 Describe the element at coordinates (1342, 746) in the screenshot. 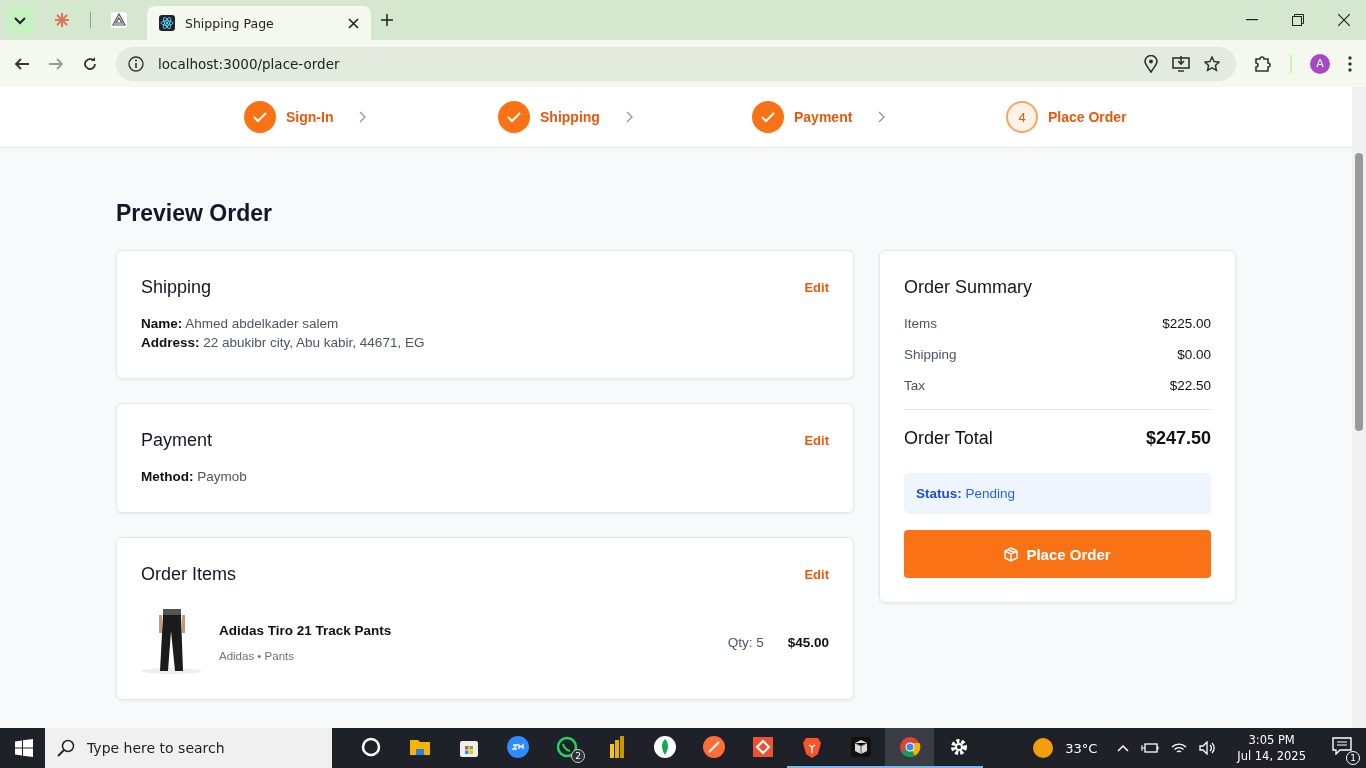

I see `notification-icon` at that location.